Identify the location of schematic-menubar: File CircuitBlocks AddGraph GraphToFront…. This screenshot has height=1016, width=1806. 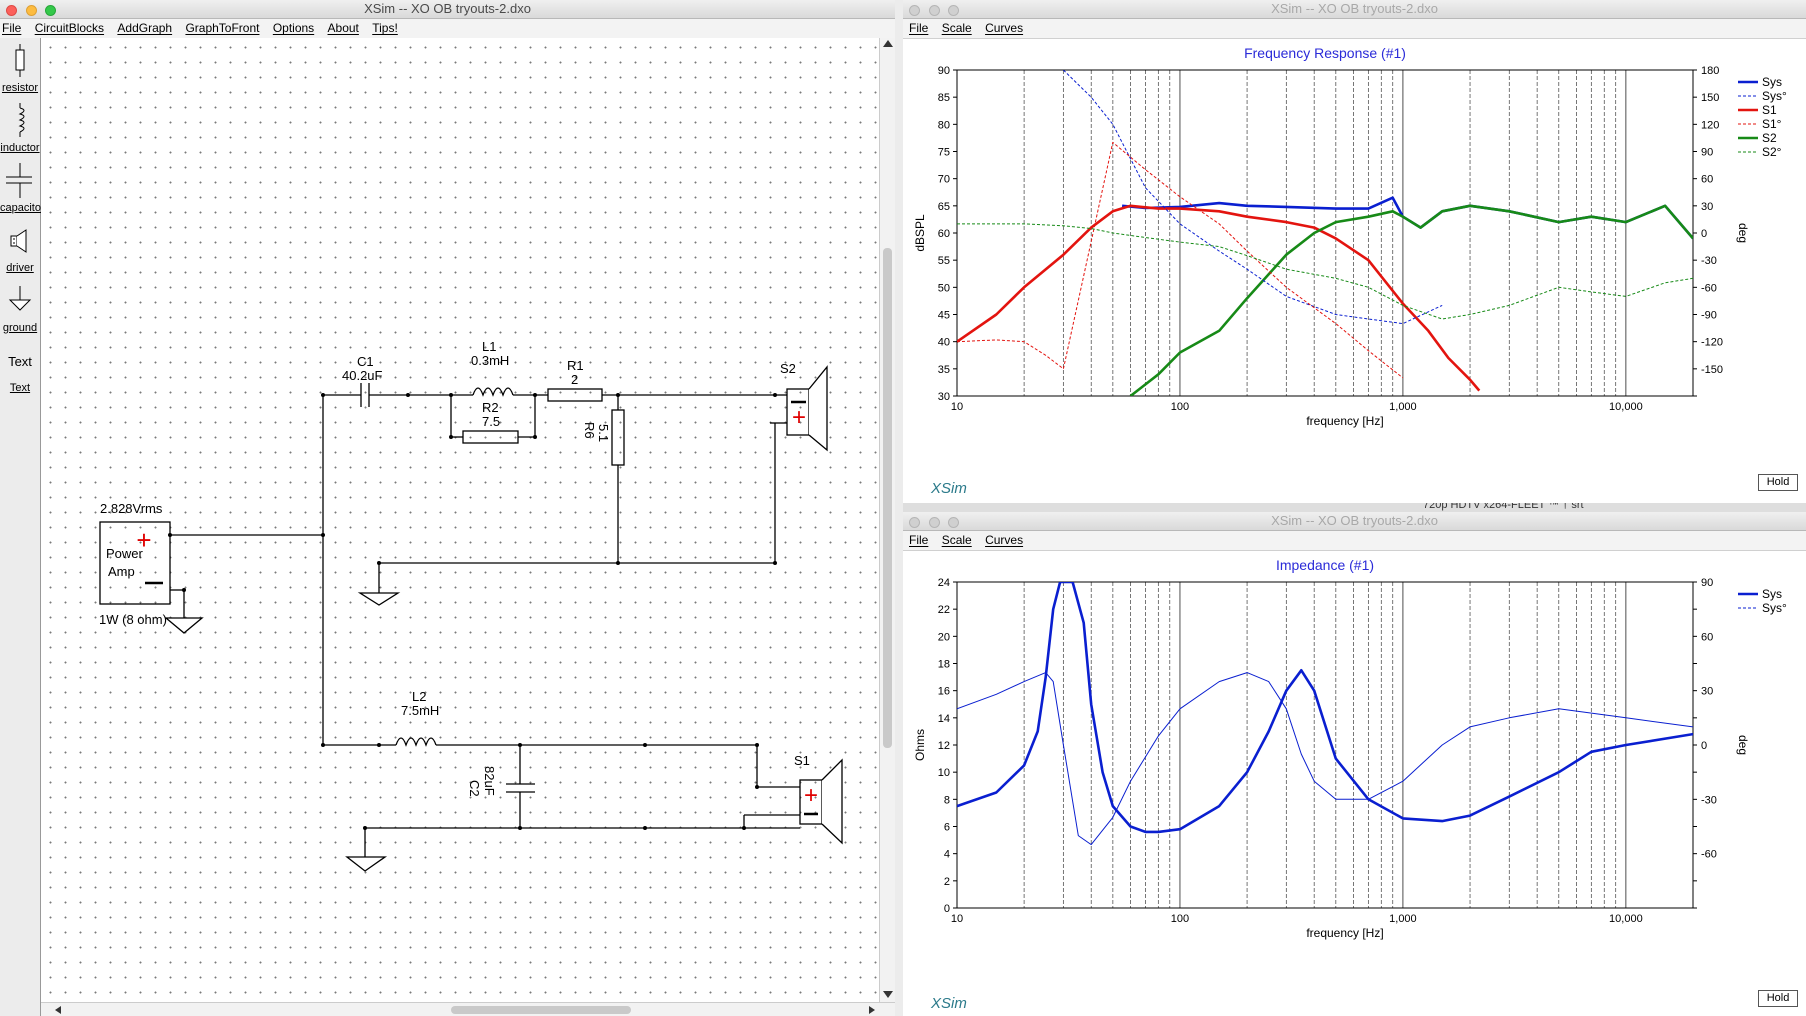
(447, 29).